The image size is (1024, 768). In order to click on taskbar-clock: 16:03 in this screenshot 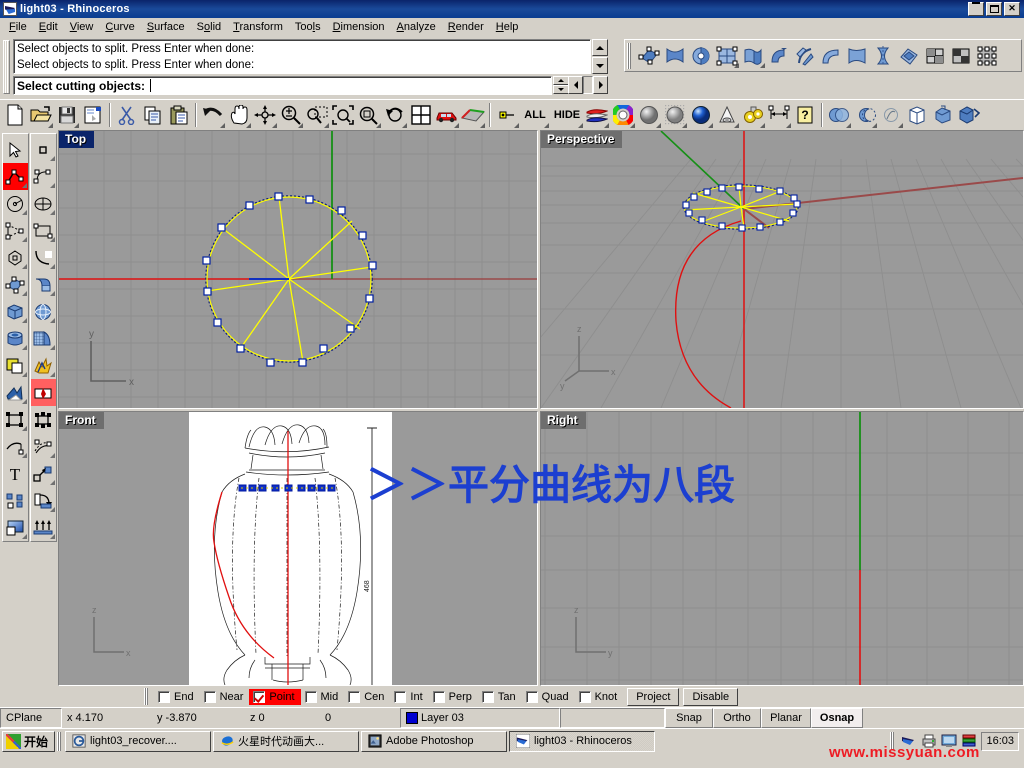, I will do `click(1000, 741)`.